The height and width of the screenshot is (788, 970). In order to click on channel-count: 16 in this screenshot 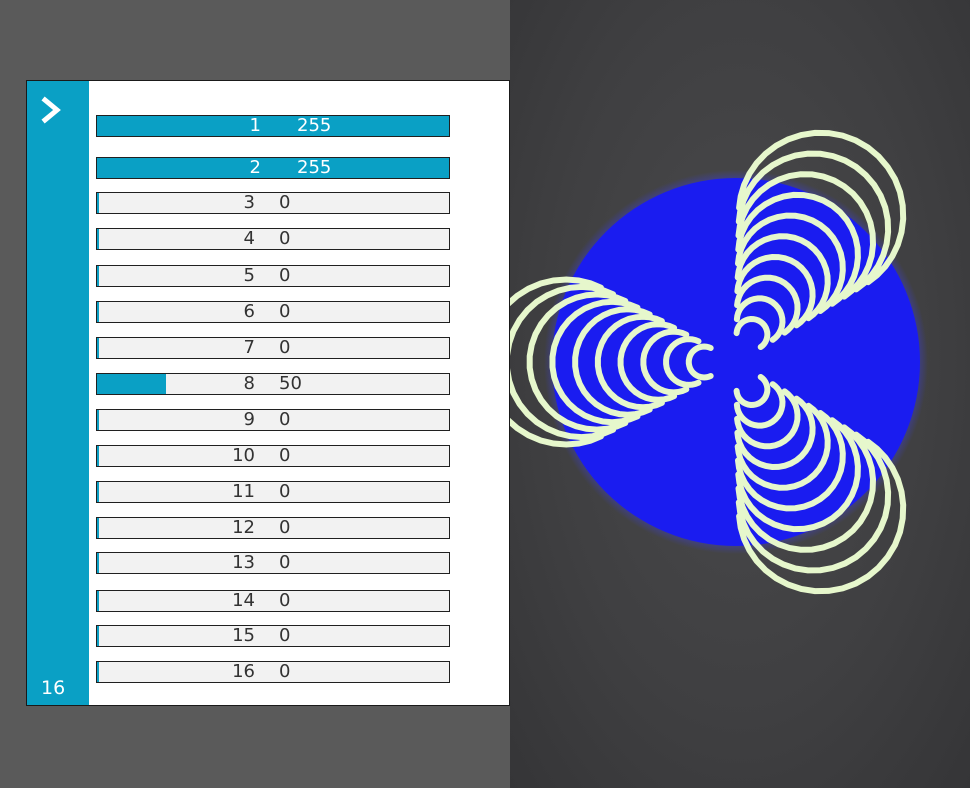, I will do `click(53, 688)`.